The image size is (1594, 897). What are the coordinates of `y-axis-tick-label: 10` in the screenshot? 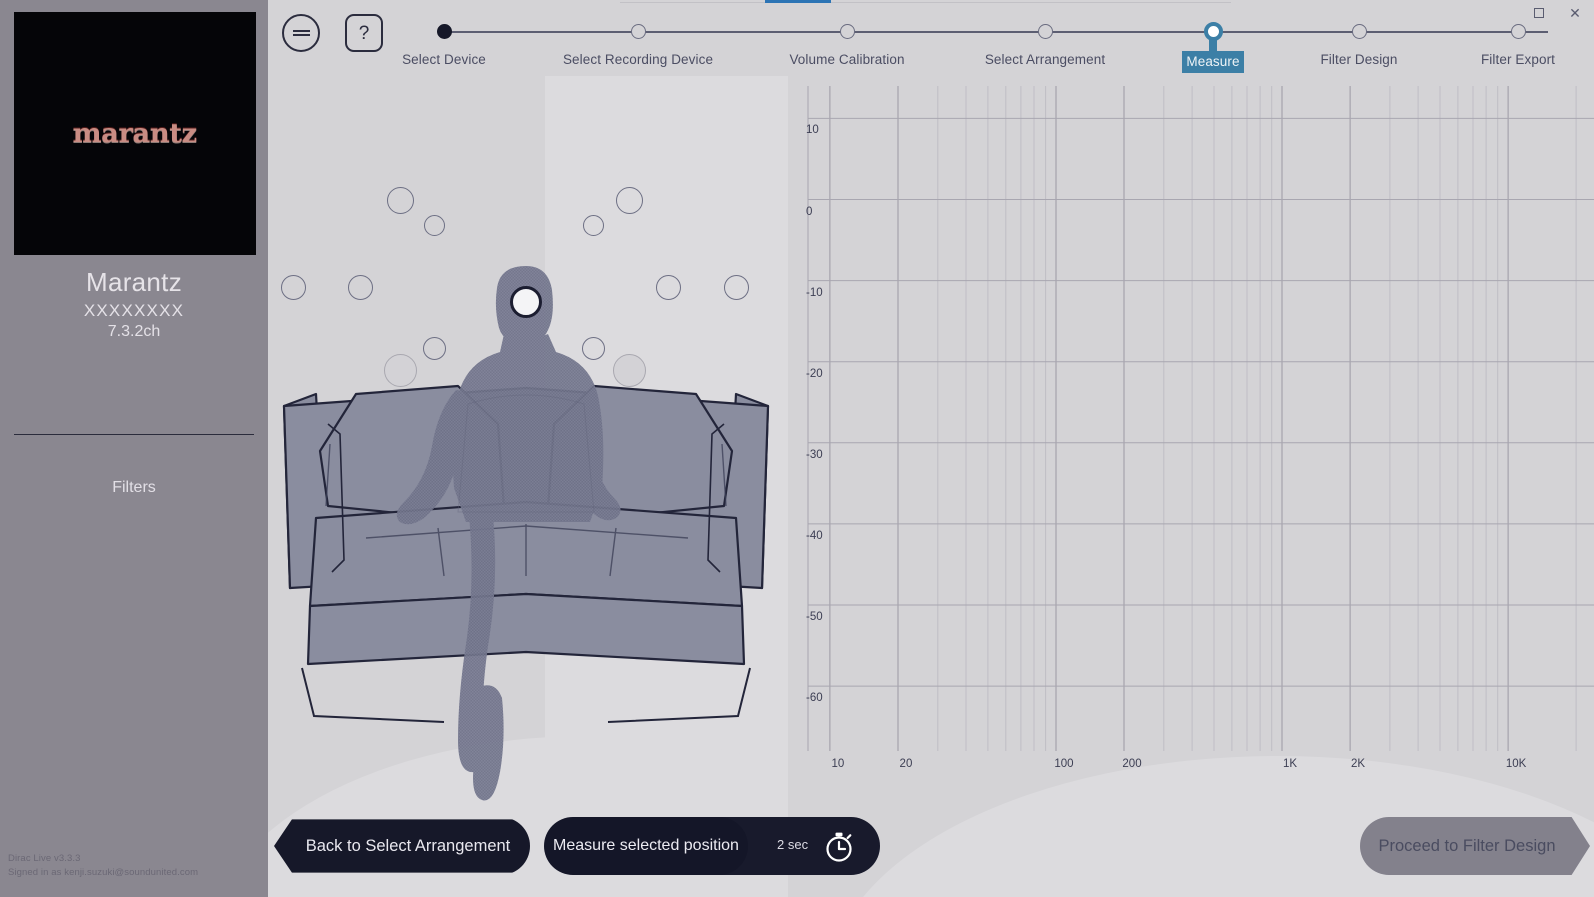 It's located at (812, 130).